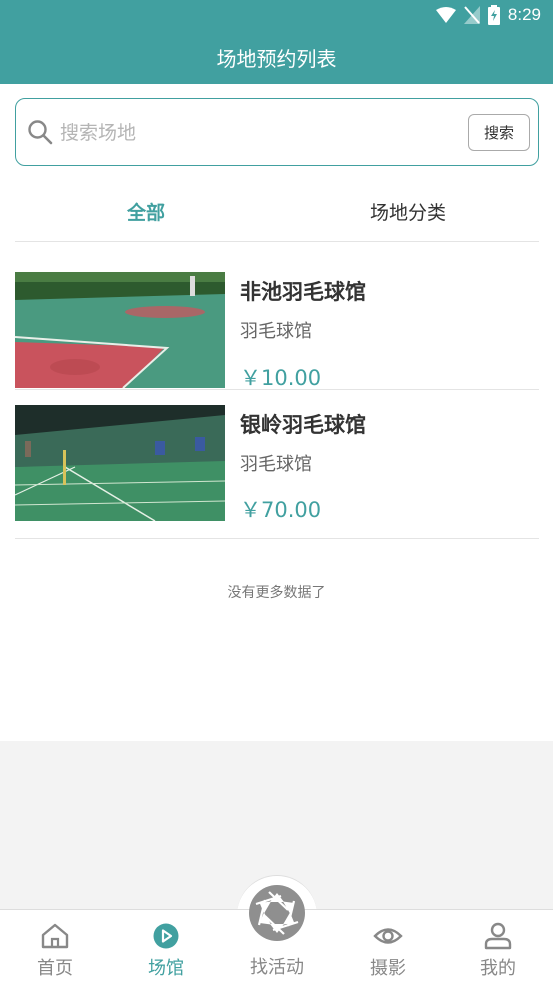  What do you see at coordinates (276, 15) in the screenshot?
I see `status-bar: 8:29` at bounding box center [276, 15].